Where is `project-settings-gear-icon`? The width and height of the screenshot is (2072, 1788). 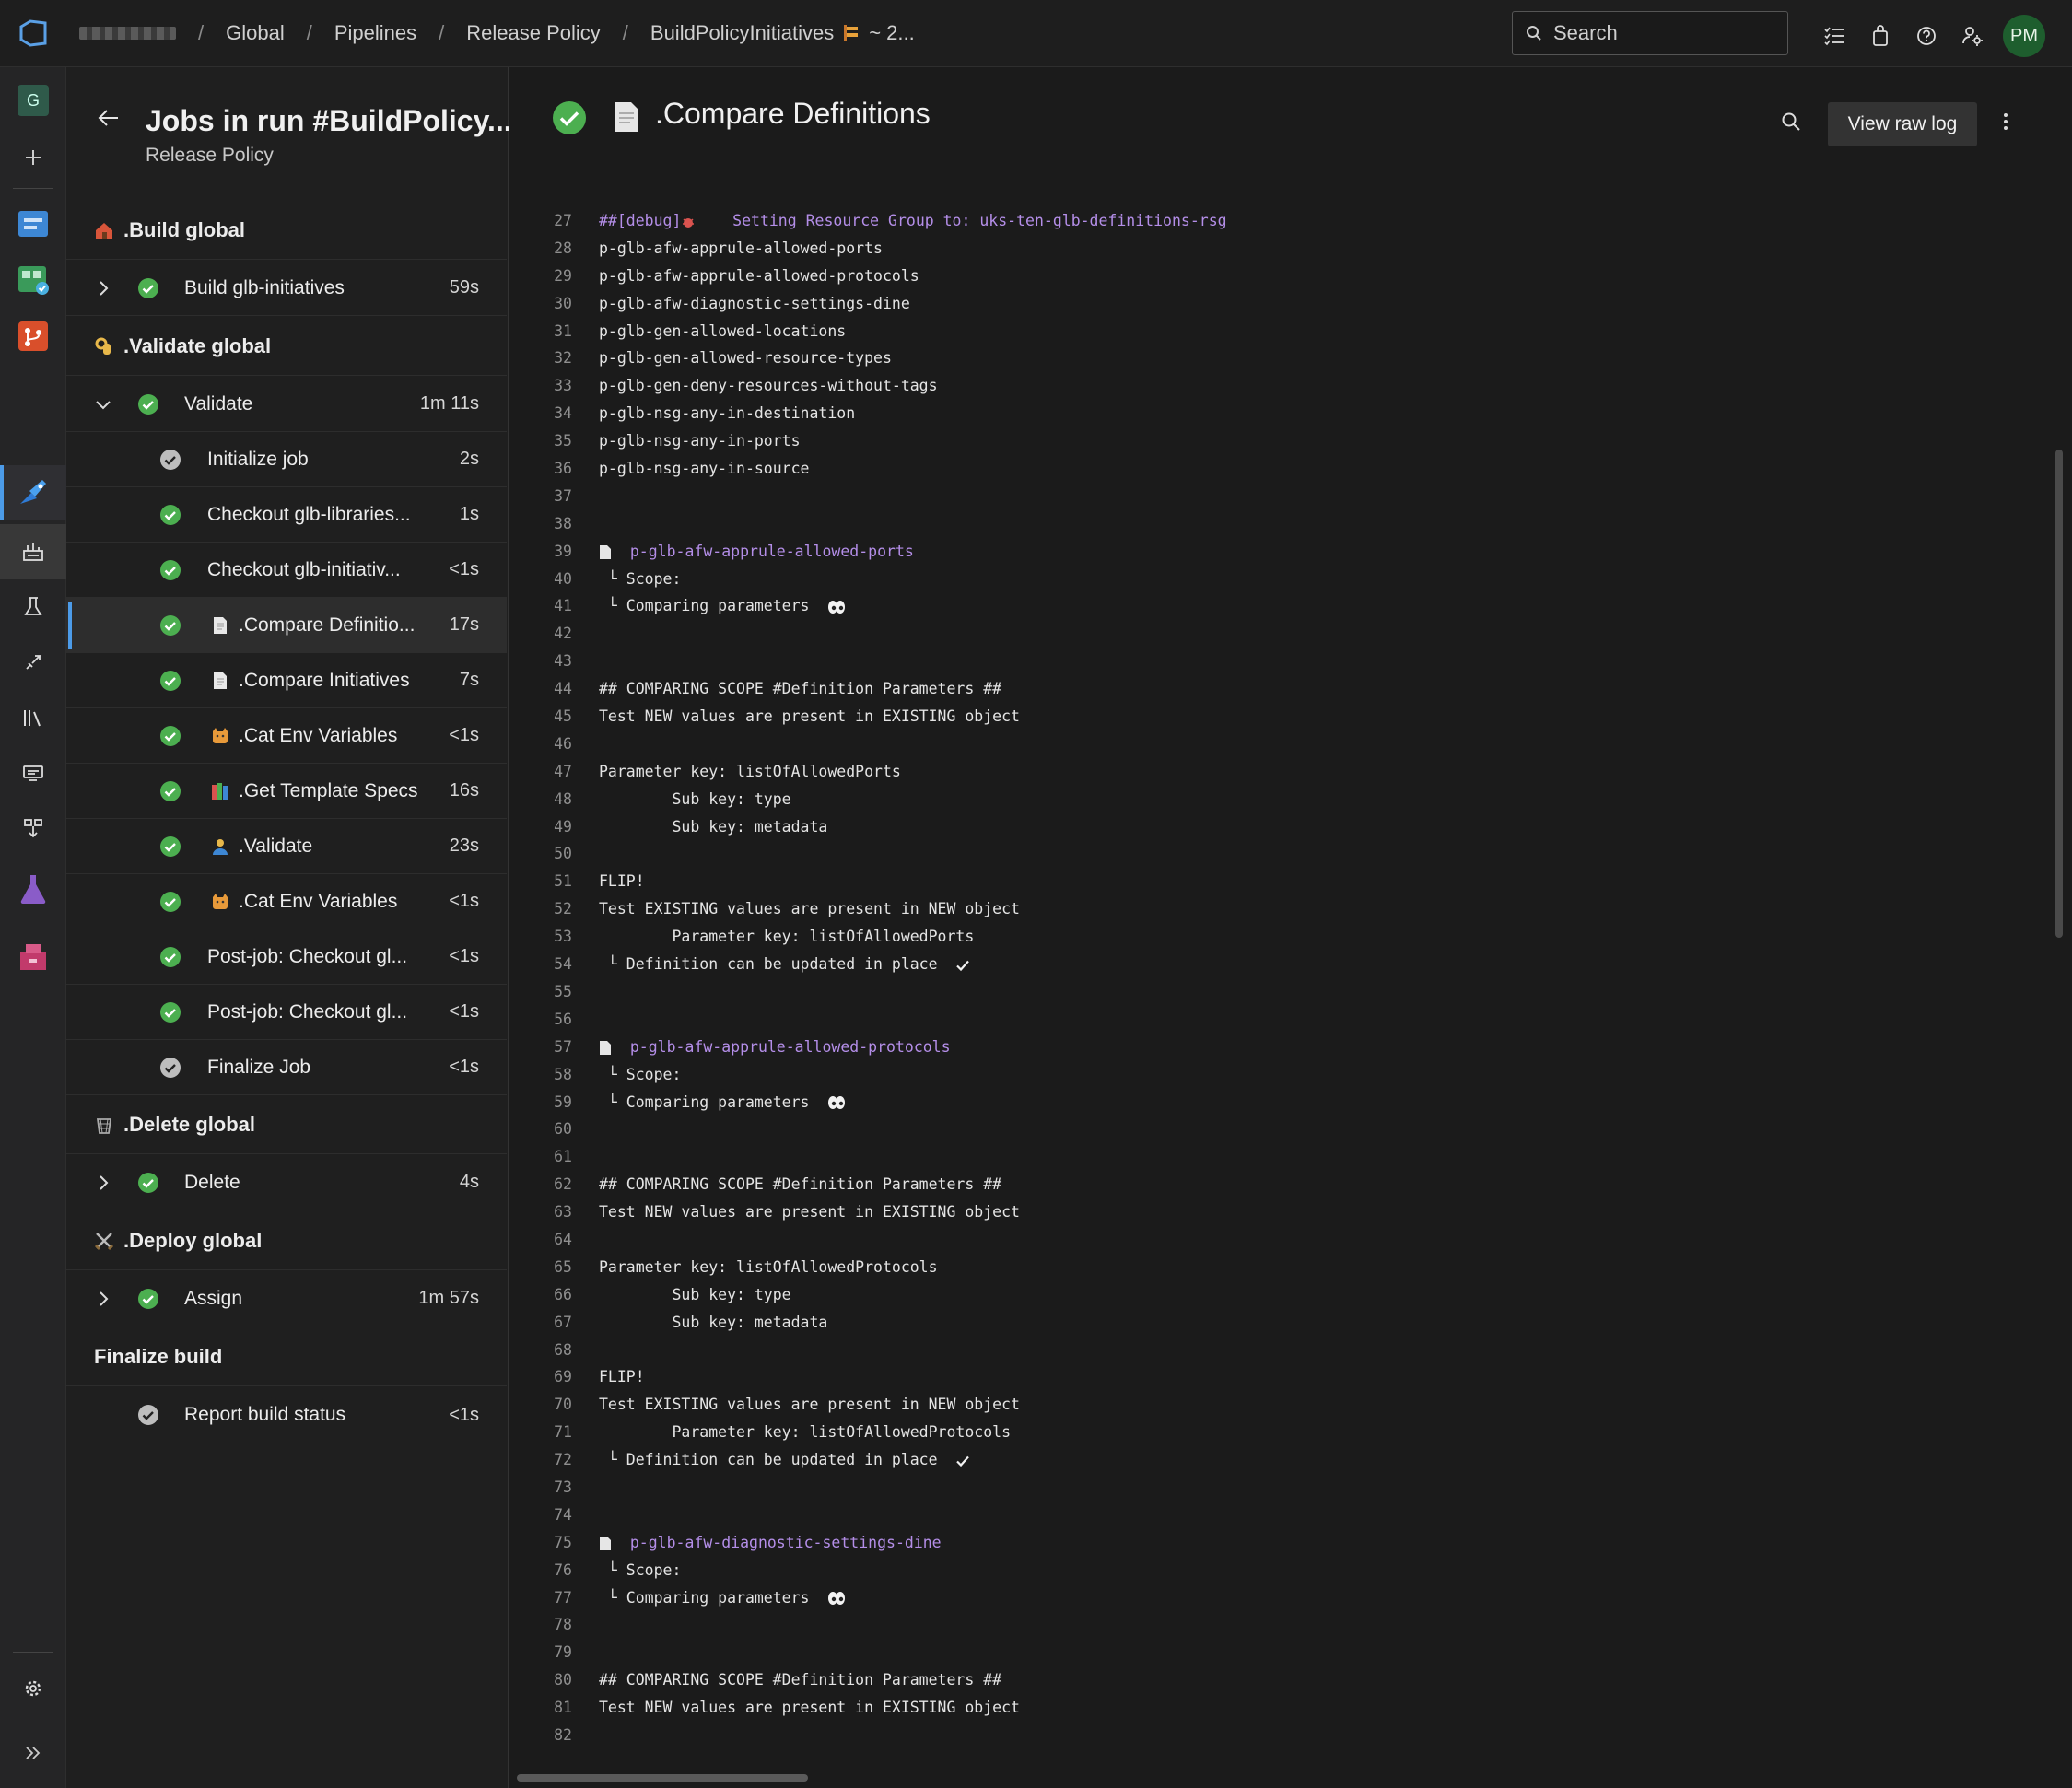 project-settings-gear-icon is located at coordinates (33, 1688).